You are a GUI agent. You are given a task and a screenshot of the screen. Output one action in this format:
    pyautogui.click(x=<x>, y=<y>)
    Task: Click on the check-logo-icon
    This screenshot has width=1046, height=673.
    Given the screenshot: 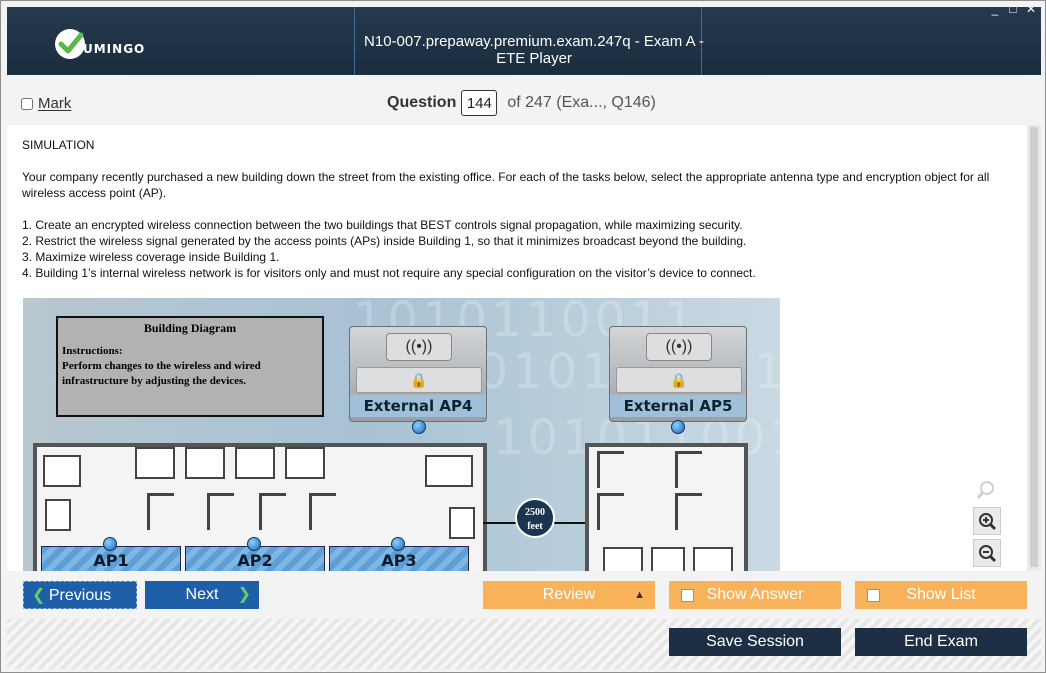 What is the action you would take?
    pyautogui.click(x=70, y=44)
    